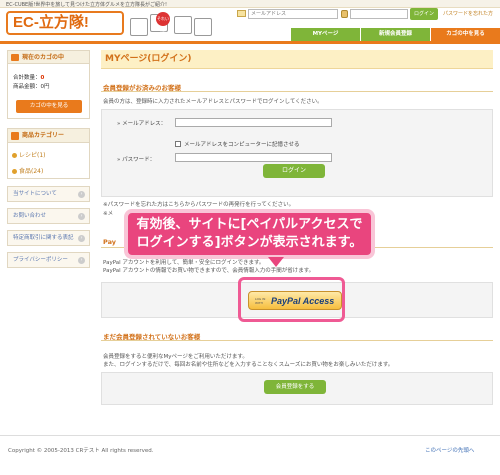 The height and width of the screenshot is (475, 500). Describe the element at coordinates (249, 224) in the screenshot. I see `callout-line-1: 有効後、サイトに[ペイパルアクセスで` at that location.